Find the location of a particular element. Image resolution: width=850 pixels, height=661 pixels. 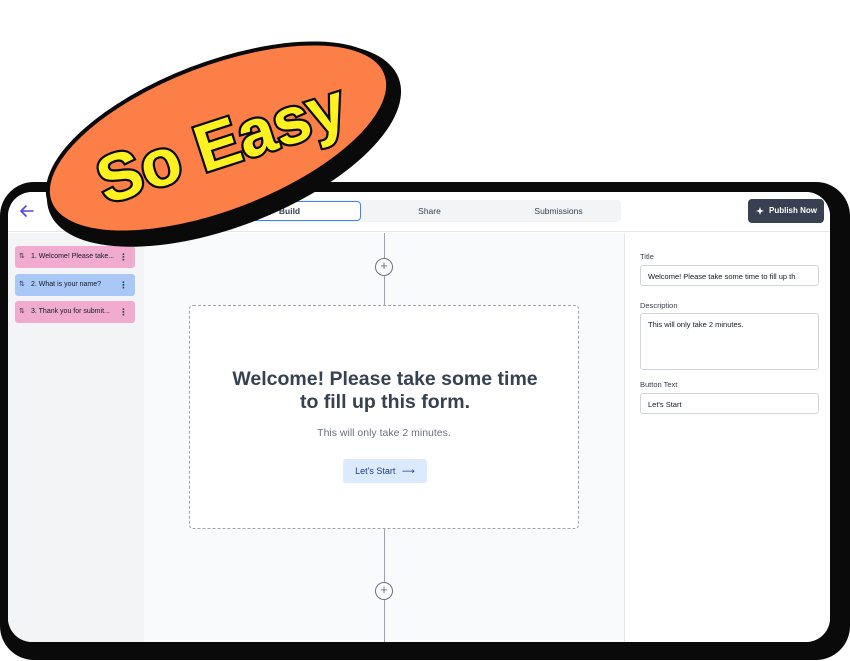

tab-build: Build is located at coordinates (289, 211).